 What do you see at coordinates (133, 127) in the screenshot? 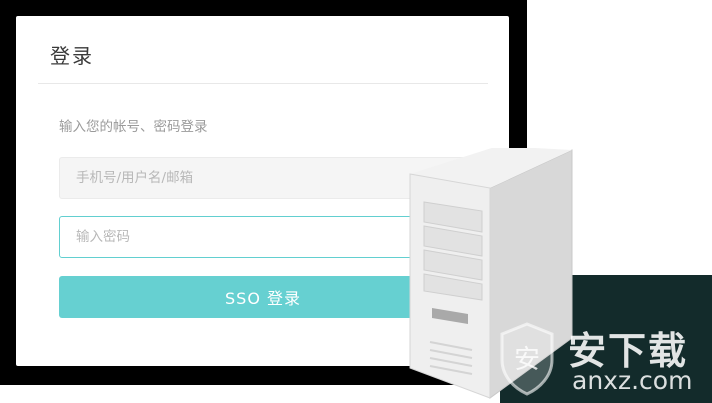
I see `login-hint: 输入您的帐号、密码登录` at bounding box center [133, 127].